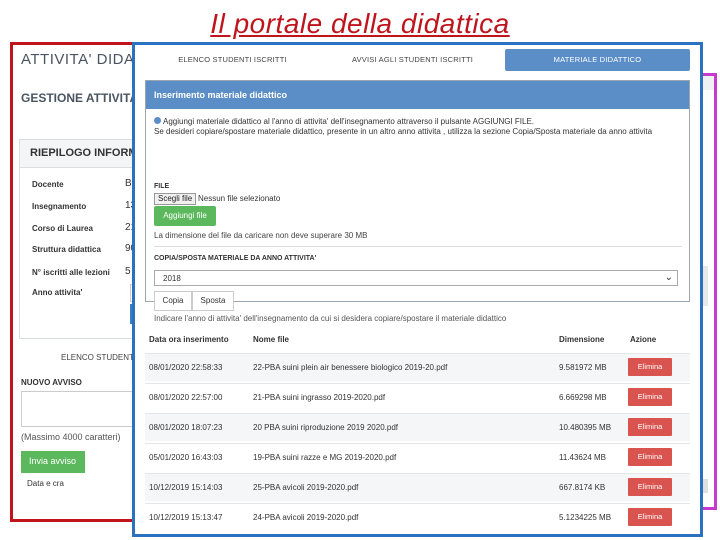 This screenshot has height=540, width=720. I want to click on summary-label-docente: Docente, so click(48, 184).